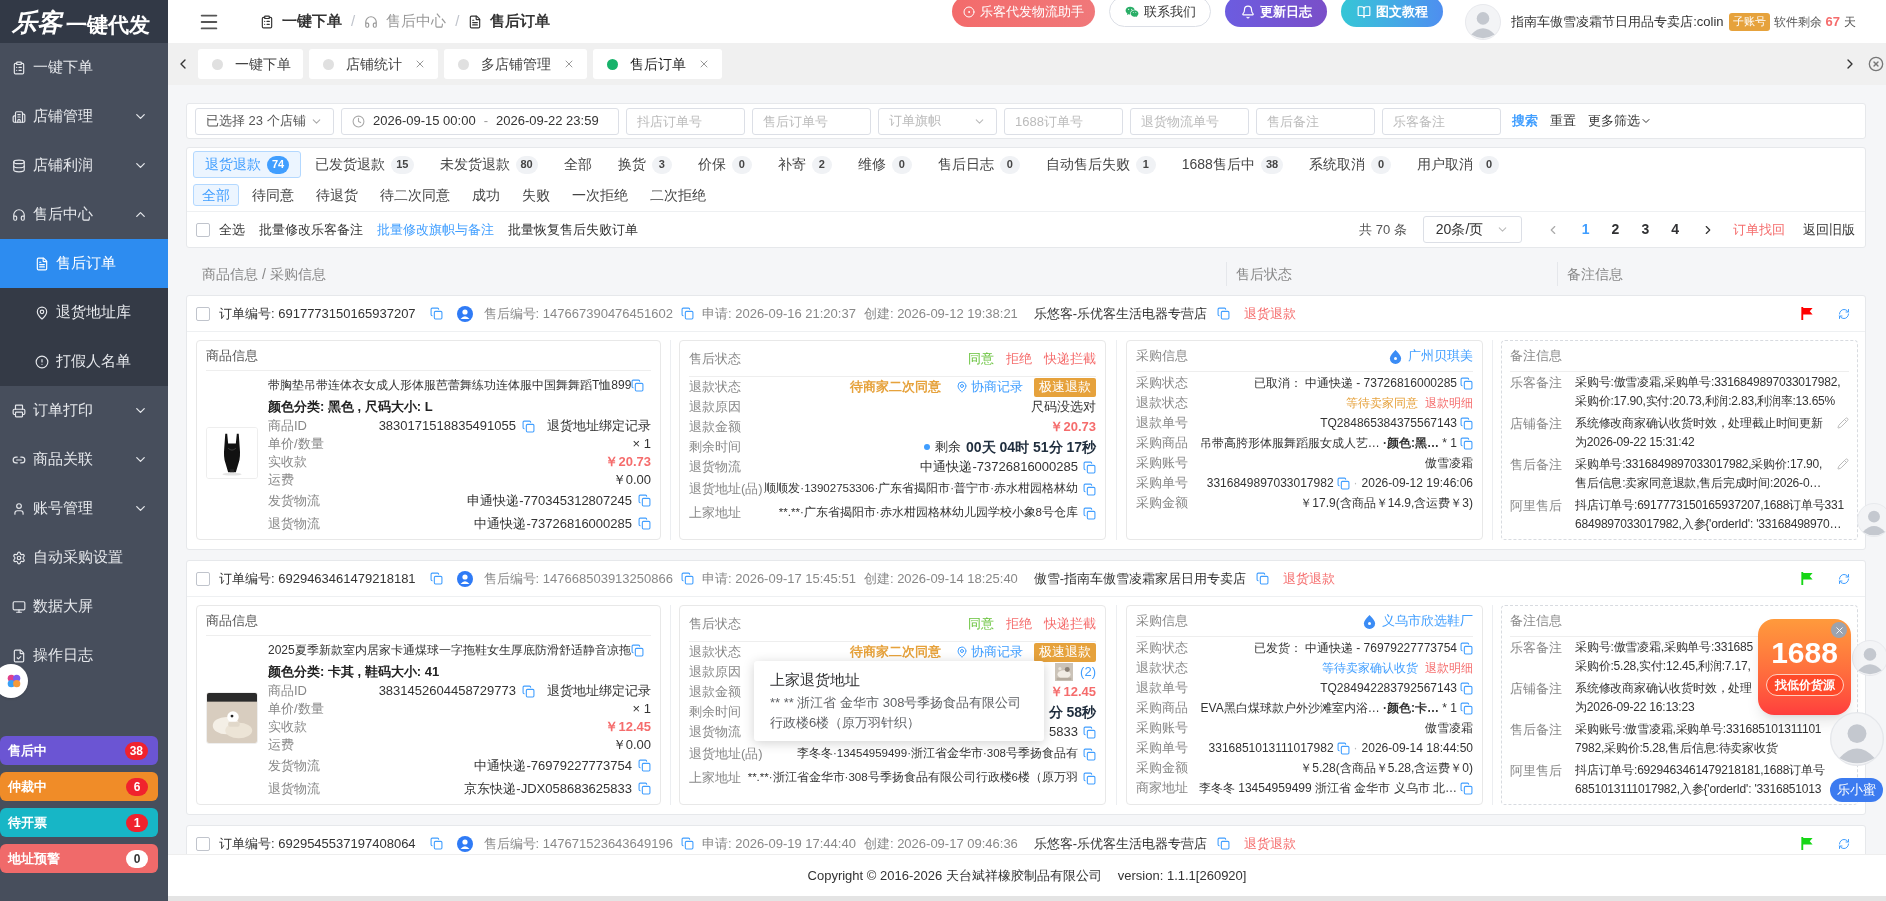 The width and height of the screenshot is (1886, 901). What do you see at coordinates (486, 195) in the screenshot?
I see `status-tab: 成功` at bounding box center [486, 195].